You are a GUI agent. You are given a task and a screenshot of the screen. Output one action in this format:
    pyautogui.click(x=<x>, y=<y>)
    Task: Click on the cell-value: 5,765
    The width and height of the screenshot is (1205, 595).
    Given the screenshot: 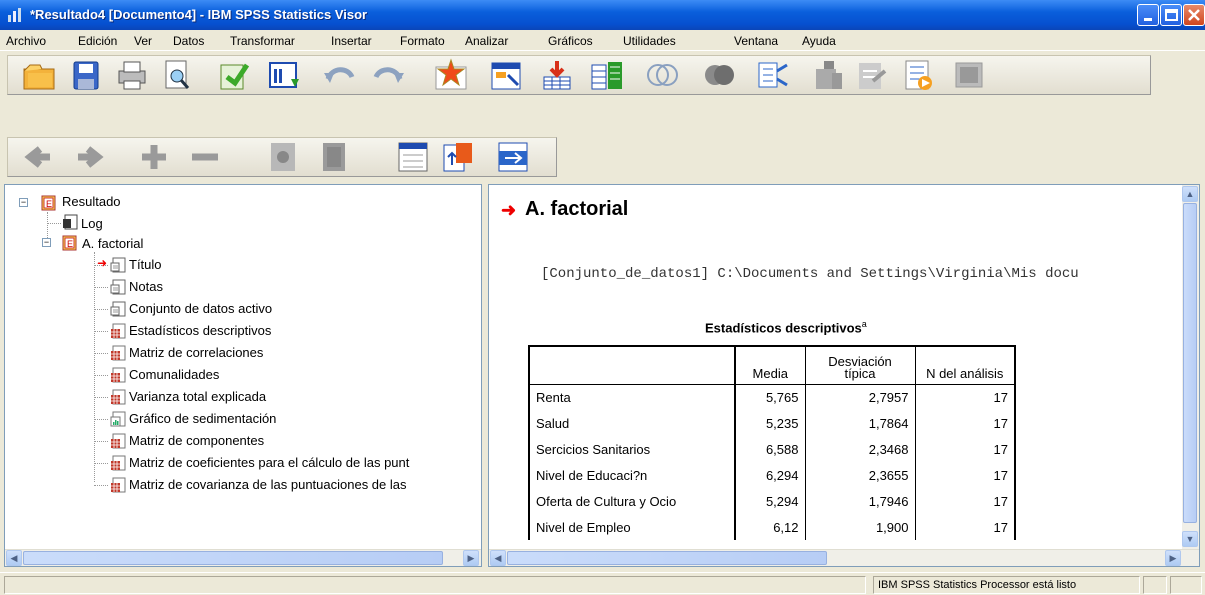 What is the action you would take?
    pyautogui.click(x=769, y=397)
    